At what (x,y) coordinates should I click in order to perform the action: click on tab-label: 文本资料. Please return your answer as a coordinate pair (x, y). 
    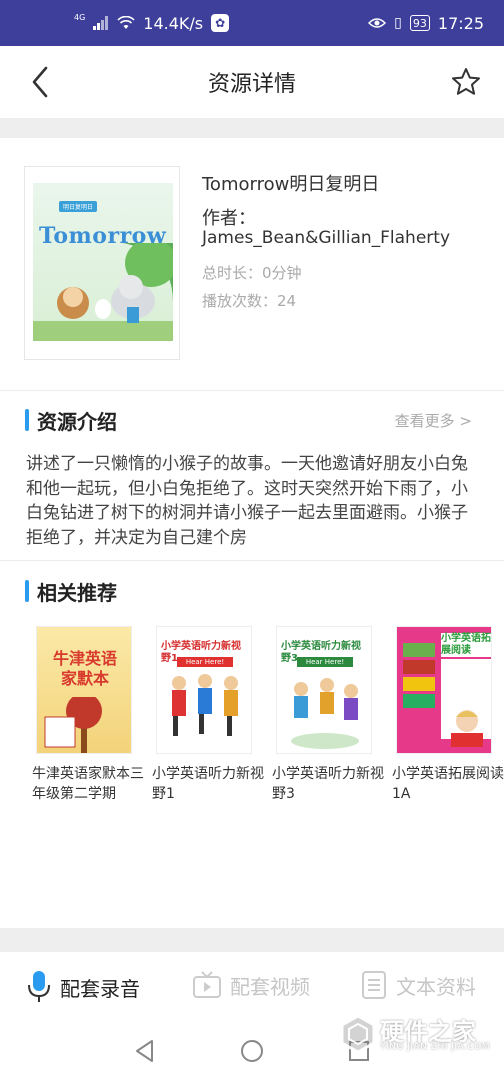
    Looking at the image, I should click on (436, 986).